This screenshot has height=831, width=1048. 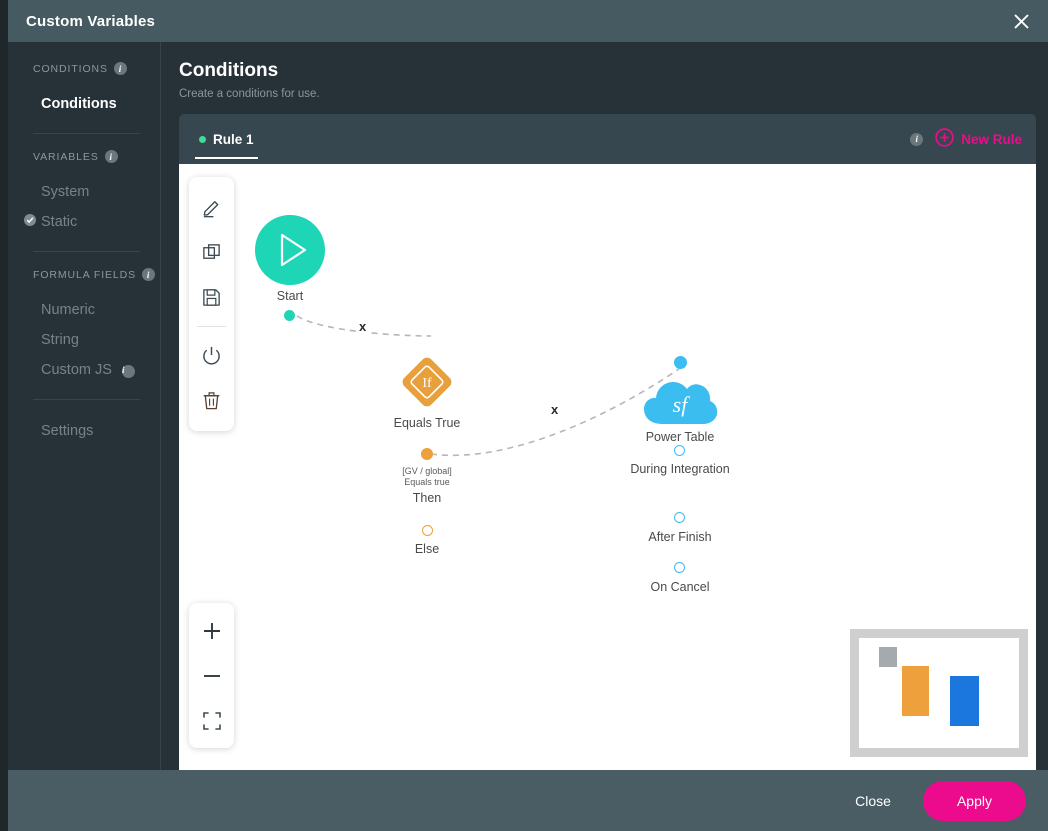 I want to click on sidebar-item-numeric: Numeric, so click(x=84, y=310).